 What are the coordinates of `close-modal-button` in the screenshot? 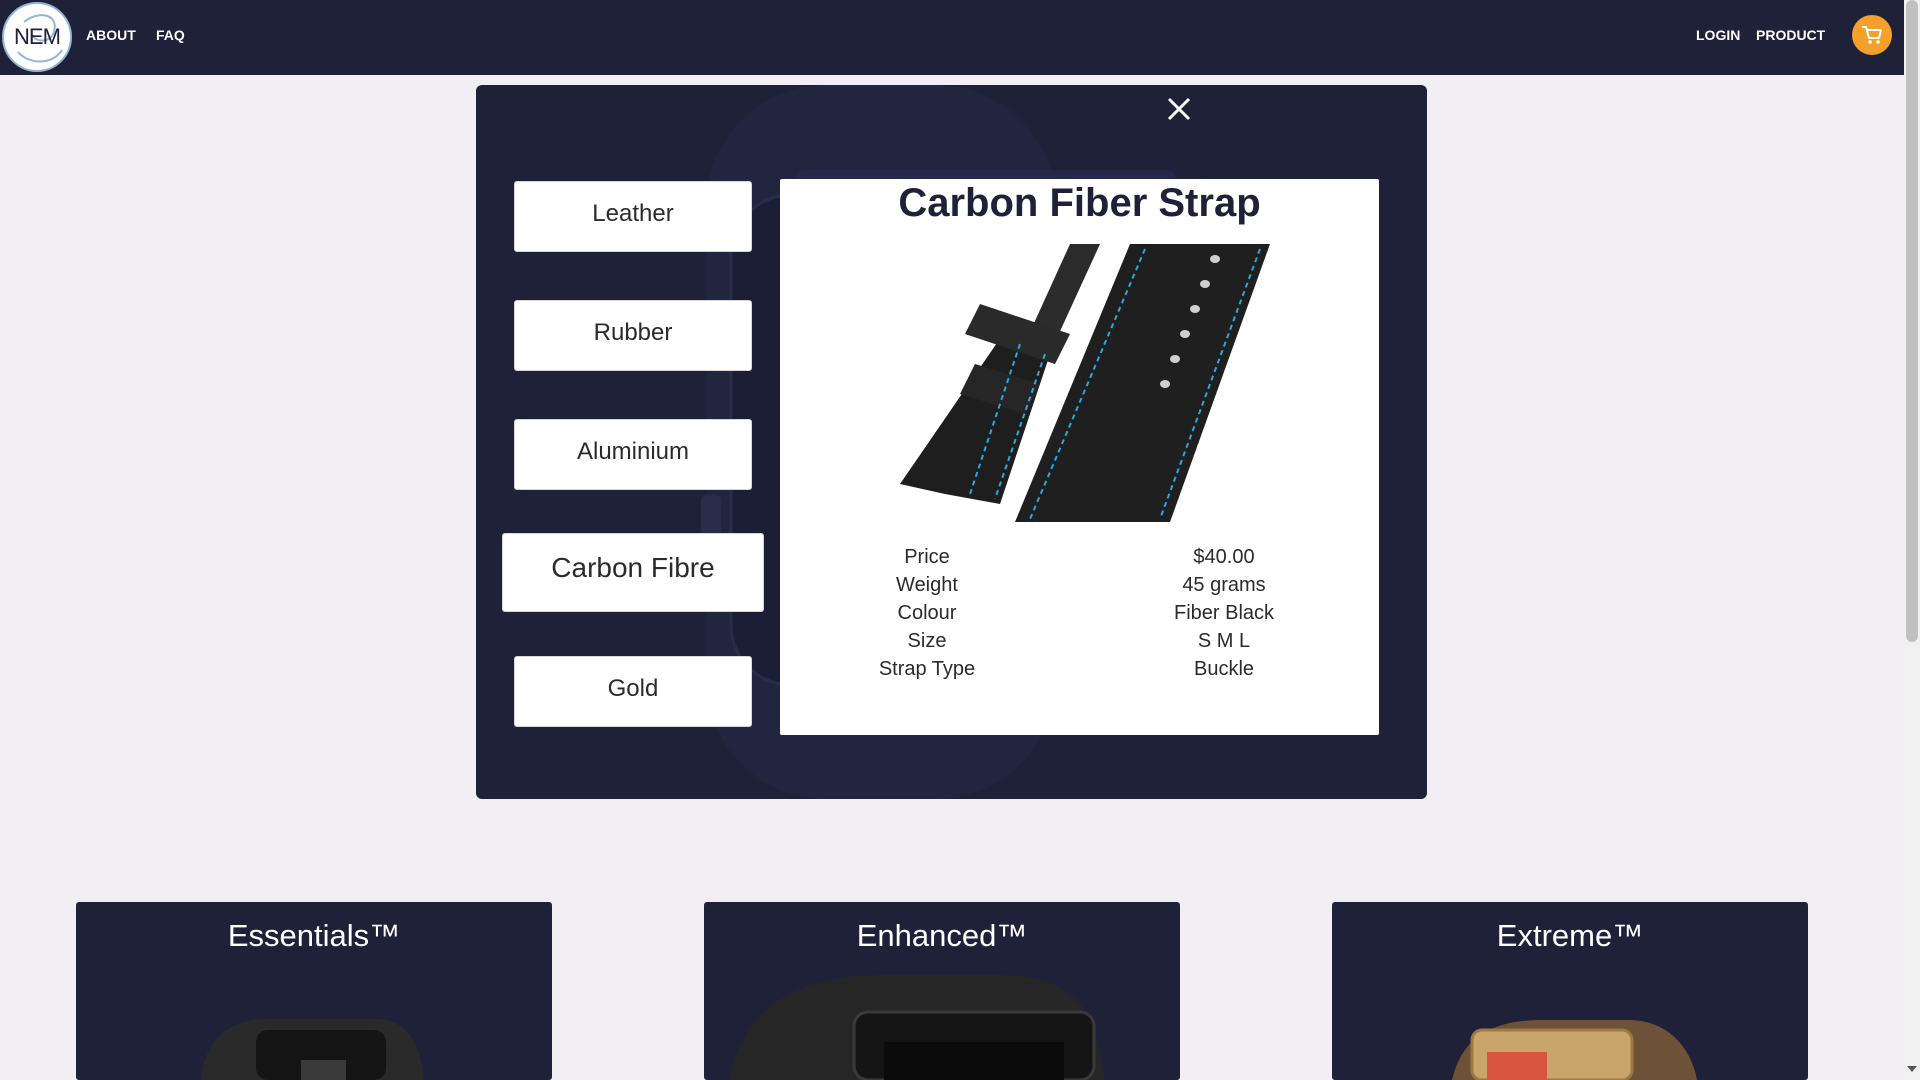 It's located at (1179, 109).